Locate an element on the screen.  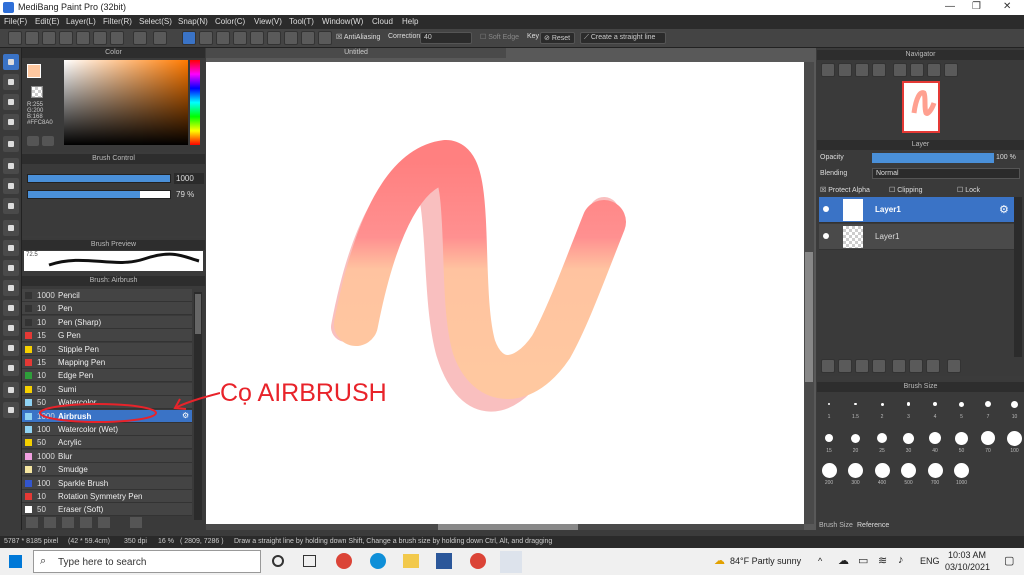
zoom-out-icon is located at coordinates (845, 70).